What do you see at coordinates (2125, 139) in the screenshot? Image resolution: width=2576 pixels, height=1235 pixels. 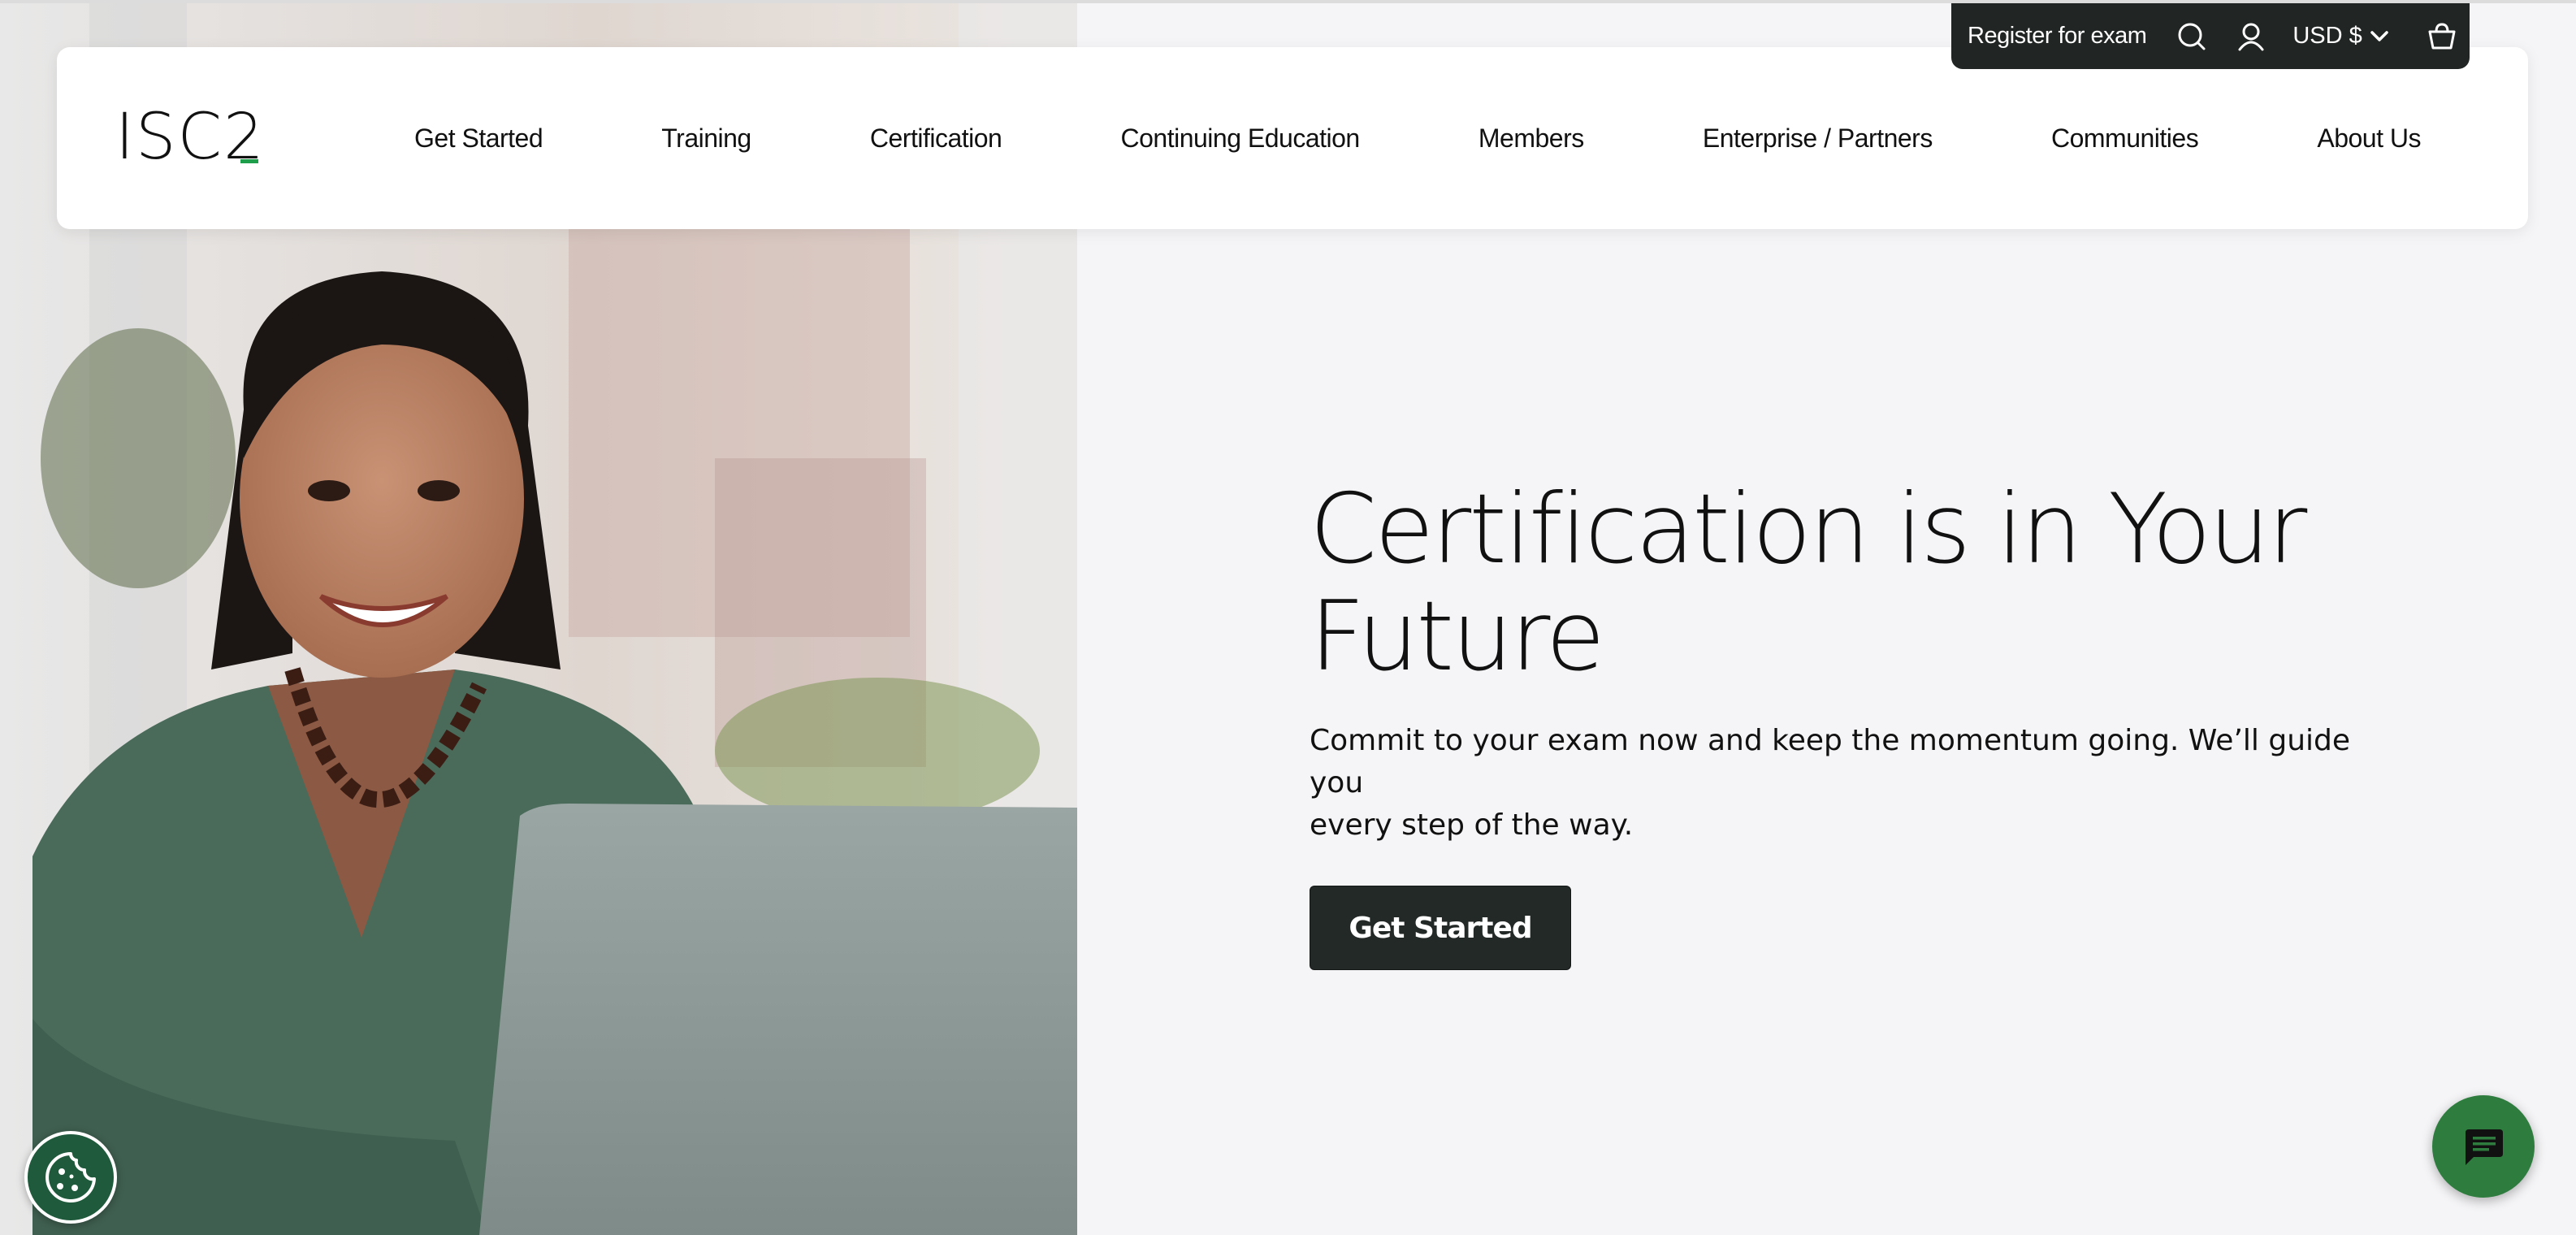 I see `nav-item-communities: Communities` at bounding box center [2125, 139].